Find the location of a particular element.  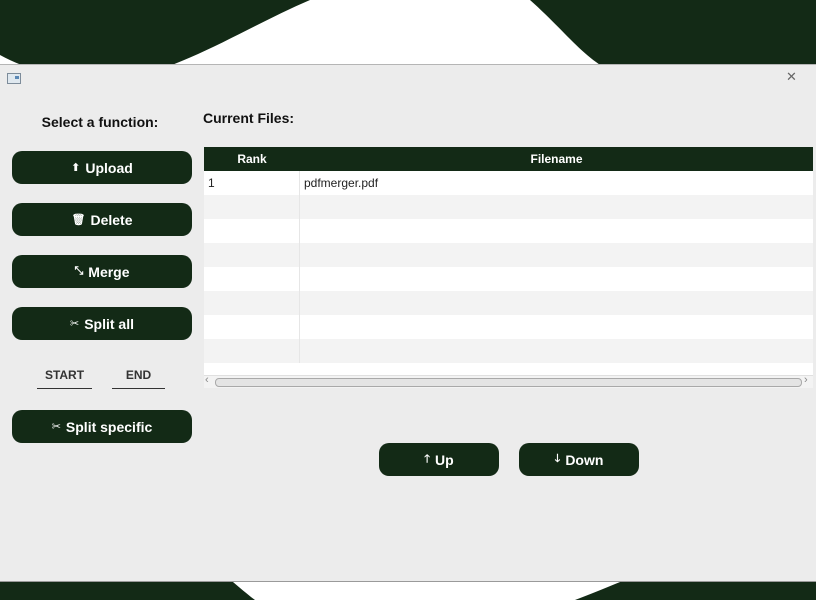

move-up-button: 🡑 Up is located at coordinates (439, 459).